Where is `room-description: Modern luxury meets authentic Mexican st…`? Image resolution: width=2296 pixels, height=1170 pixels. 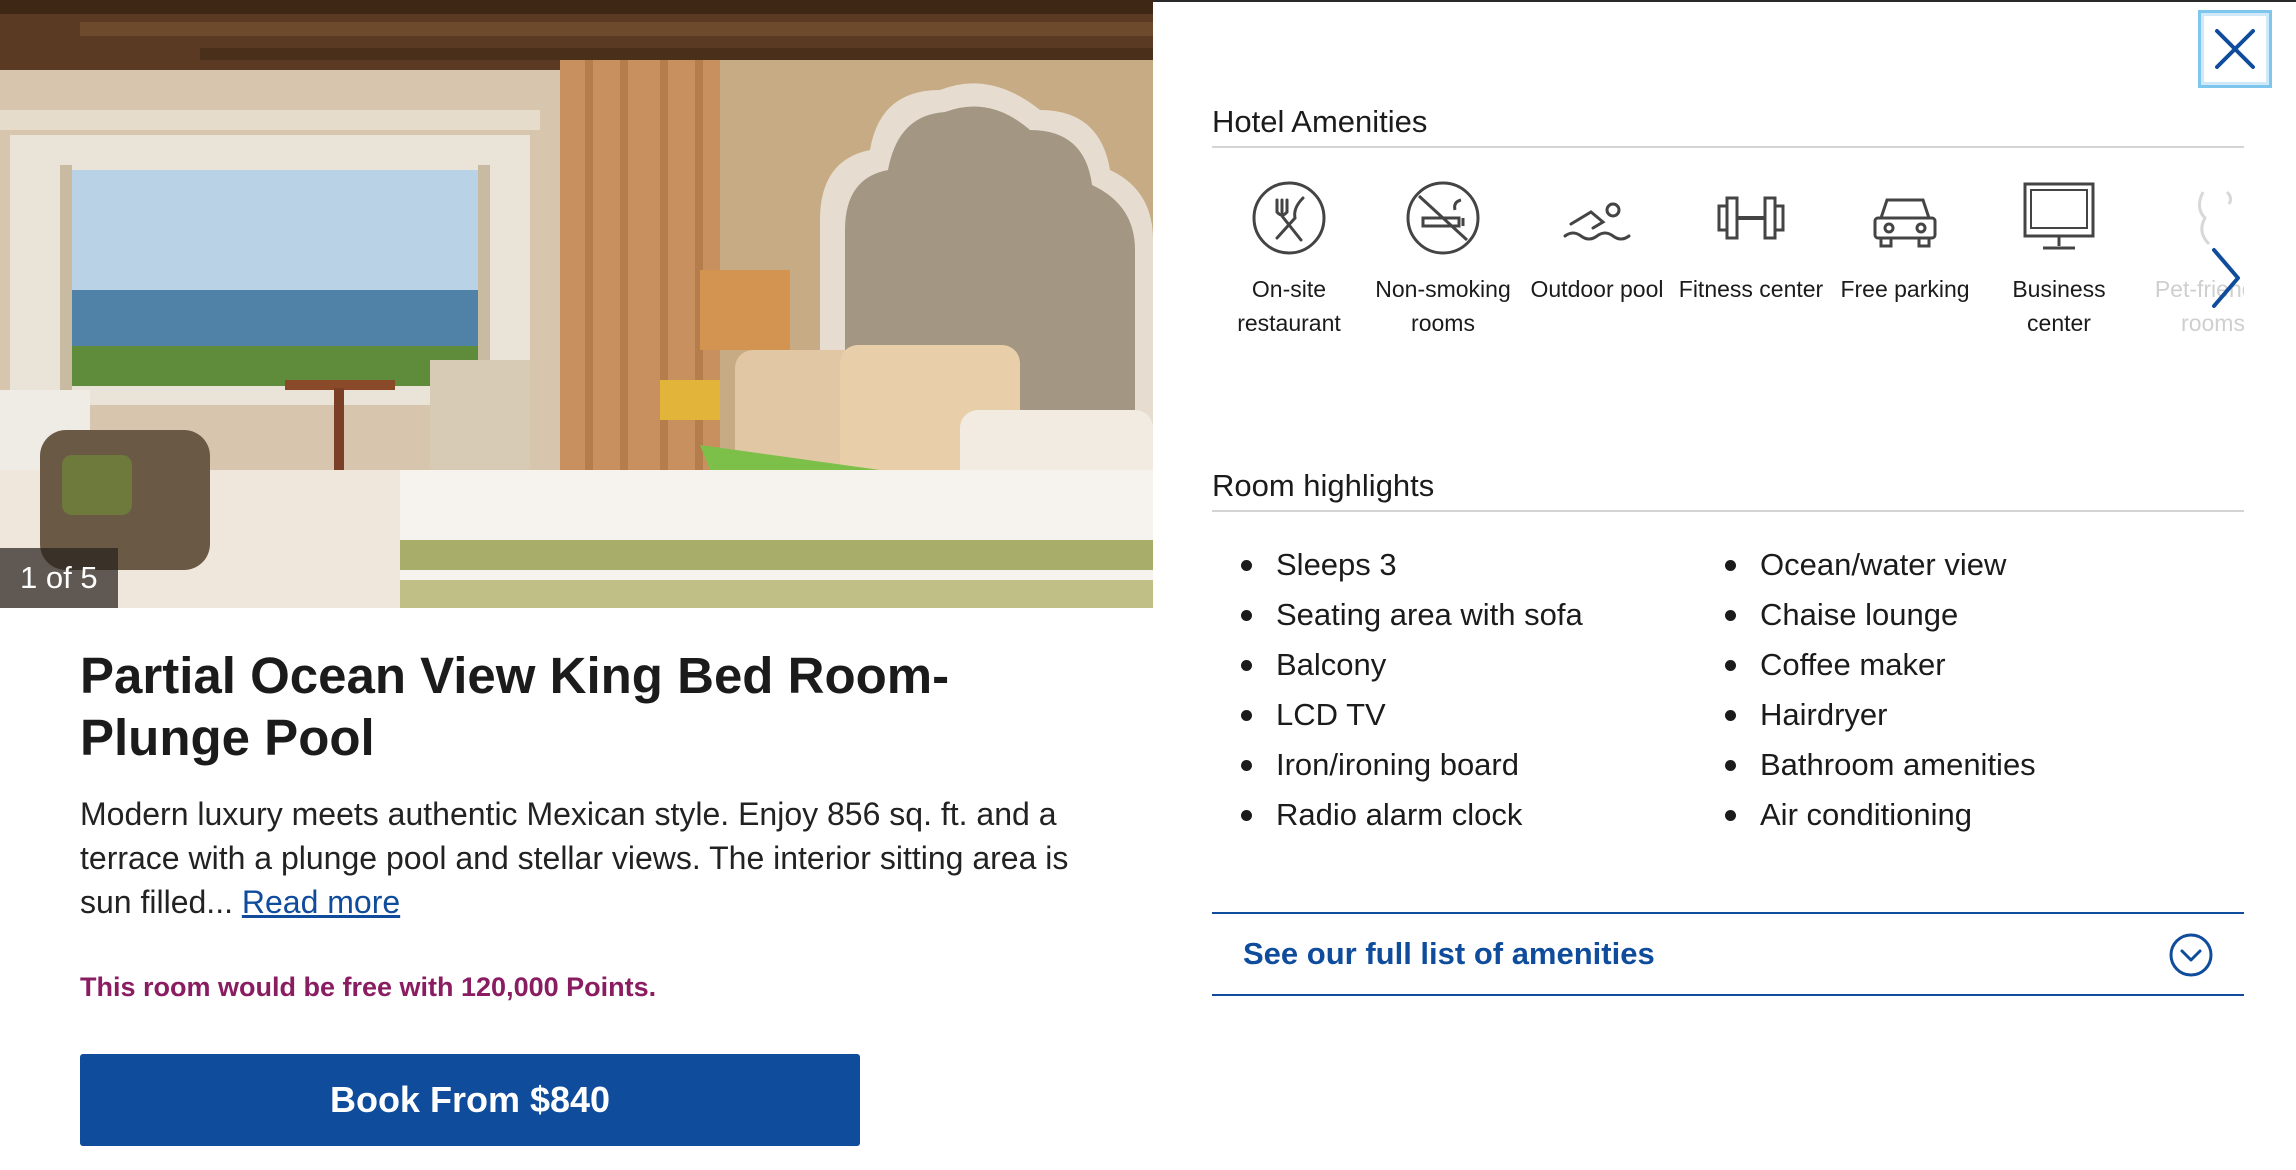
room-description: Modern luxury meets authentic Mexican st… is located at coordinates (580, 858).